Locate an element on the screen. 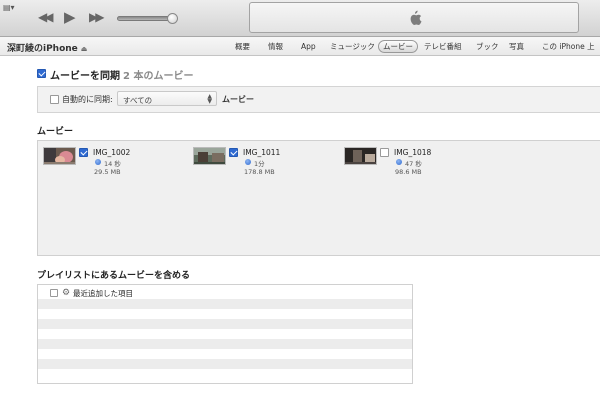  movie-count: 2 本のムービー is located at coordinates (158, 76).